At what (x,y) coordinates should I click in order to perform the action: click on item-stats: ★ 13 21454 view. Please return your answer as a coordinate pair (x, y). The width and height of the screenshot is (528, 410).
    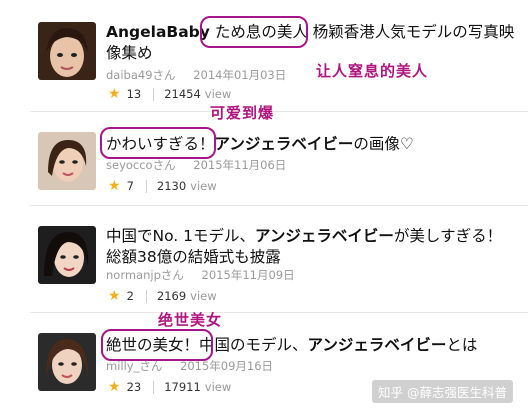
    Looking at the image, I should click on (169, 94).